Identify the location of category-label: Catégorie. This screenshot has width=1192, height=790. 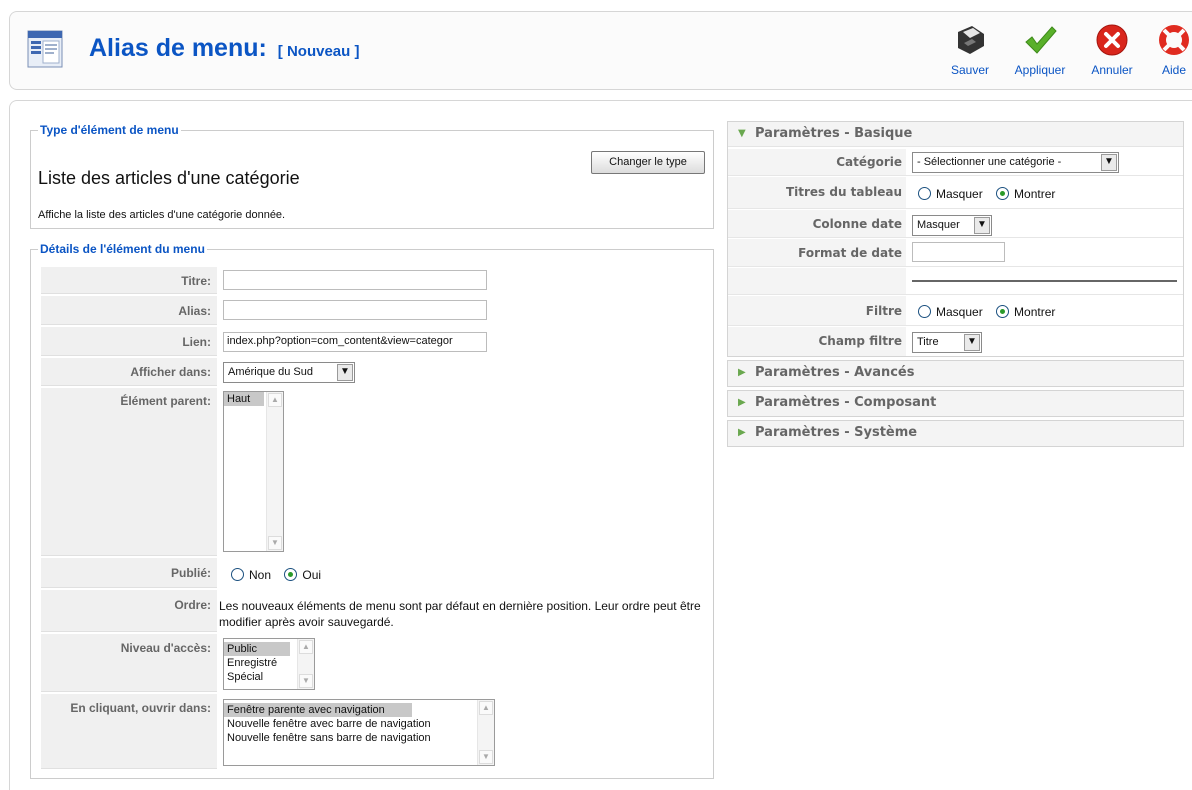
(817, 162).